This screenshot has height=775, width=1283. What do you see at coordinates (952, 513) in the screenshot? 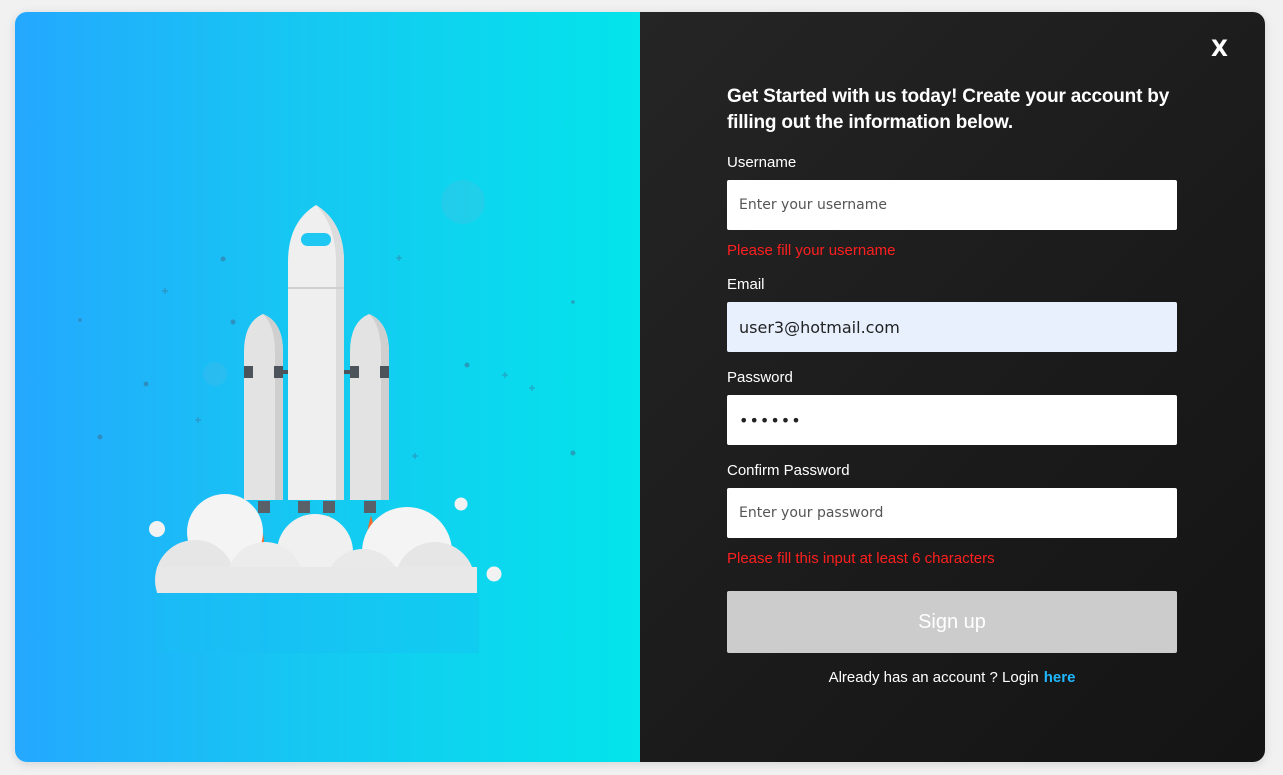
I see `confirm-password-input` at bounding box center [952, 513].